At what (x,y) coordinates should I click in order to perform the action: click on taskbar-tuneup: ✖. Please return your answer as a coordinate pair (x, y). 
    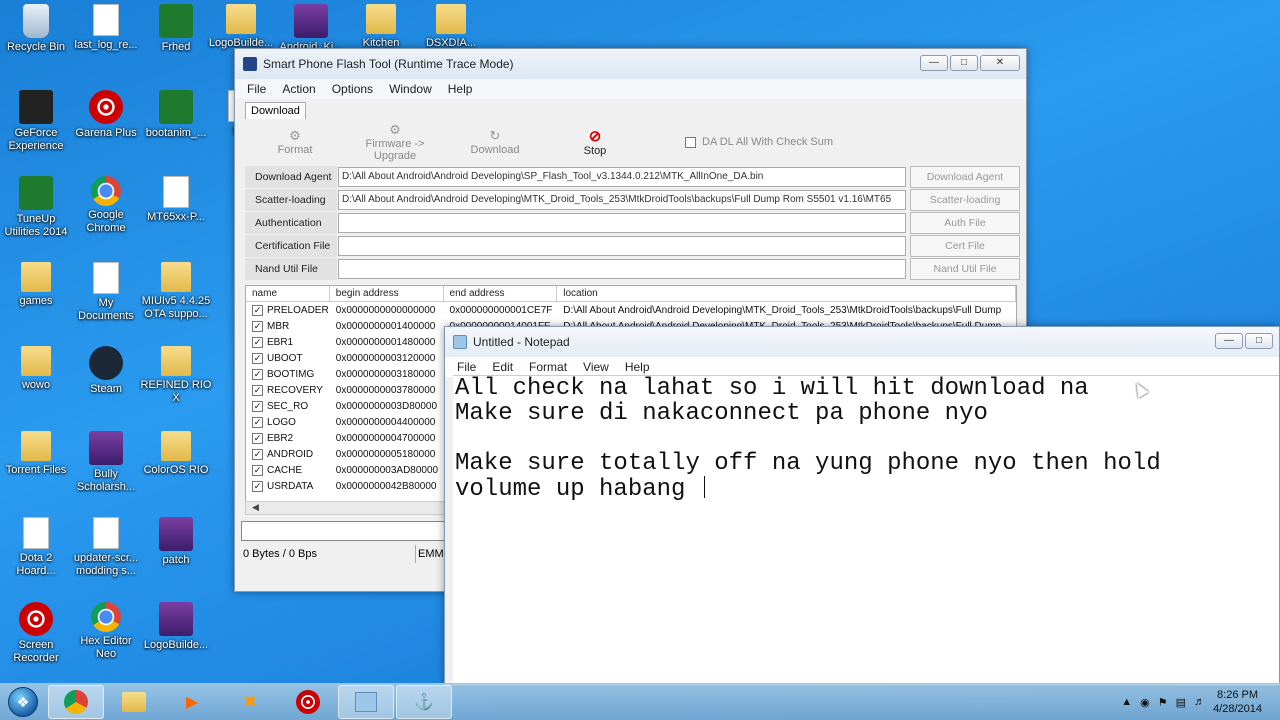
    Looking at the image, I should click on (250, 702).